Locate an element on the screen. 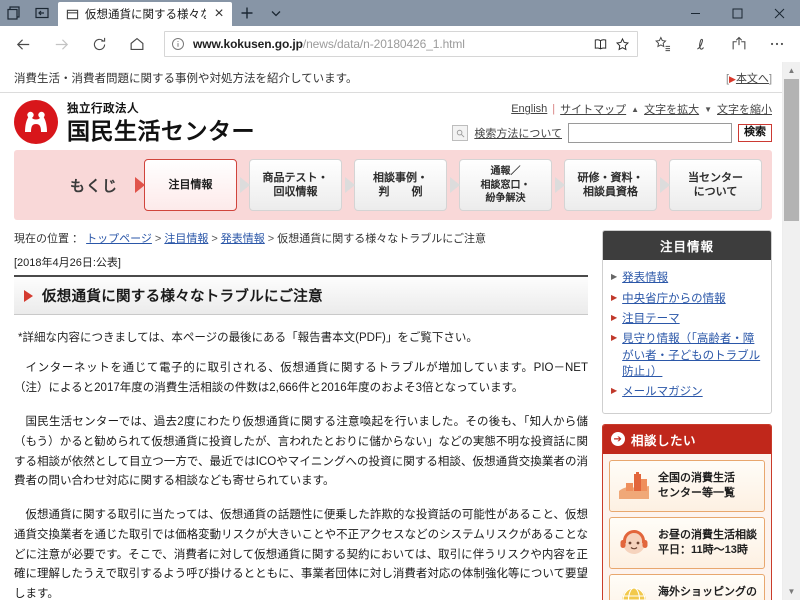 The width and height of the screenshot is (800, 600). scroll-up-arrow-icon: ▲ is located at coordinates (791, 70).